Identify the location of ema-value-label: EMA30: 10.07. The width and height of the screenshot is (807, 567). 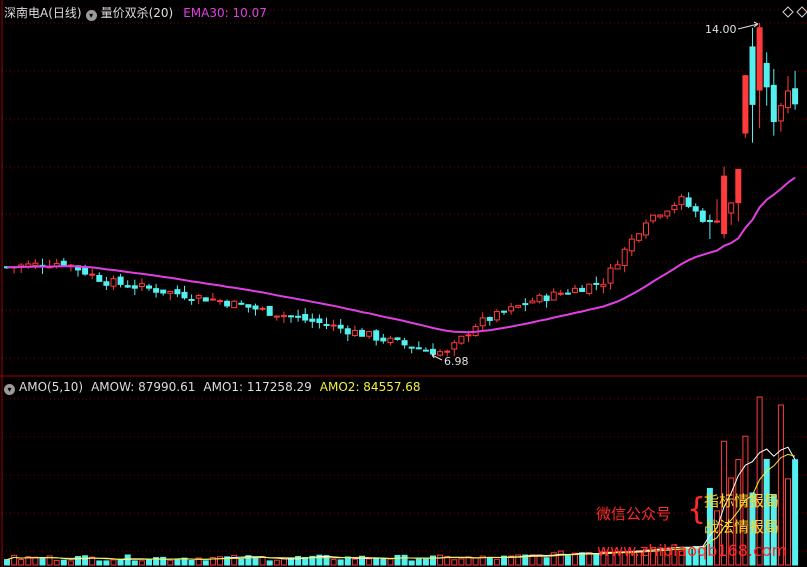
(225, 13).